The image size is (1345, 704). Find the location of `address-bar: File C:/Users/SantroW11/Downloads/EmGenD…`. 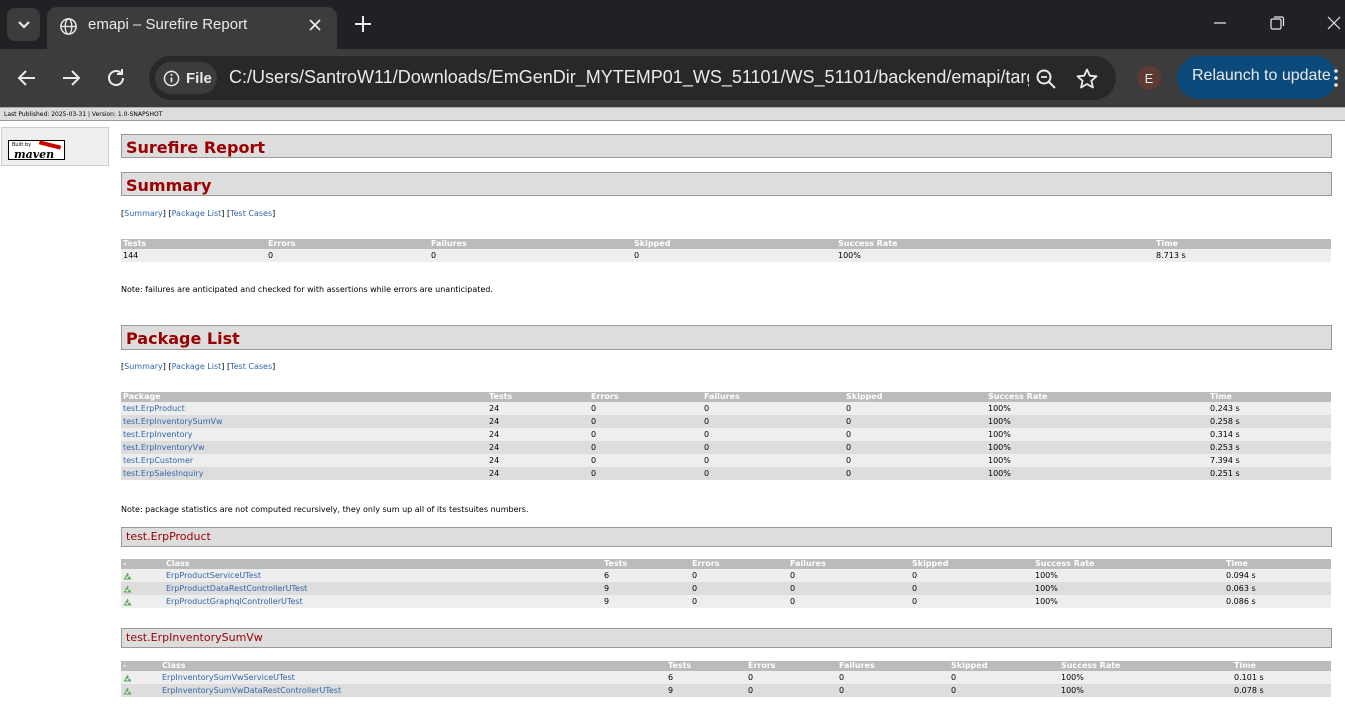

address-bar: File C:/Users/SantroW11/Downloads/EmGenD… is located at coordinates (632, 78).